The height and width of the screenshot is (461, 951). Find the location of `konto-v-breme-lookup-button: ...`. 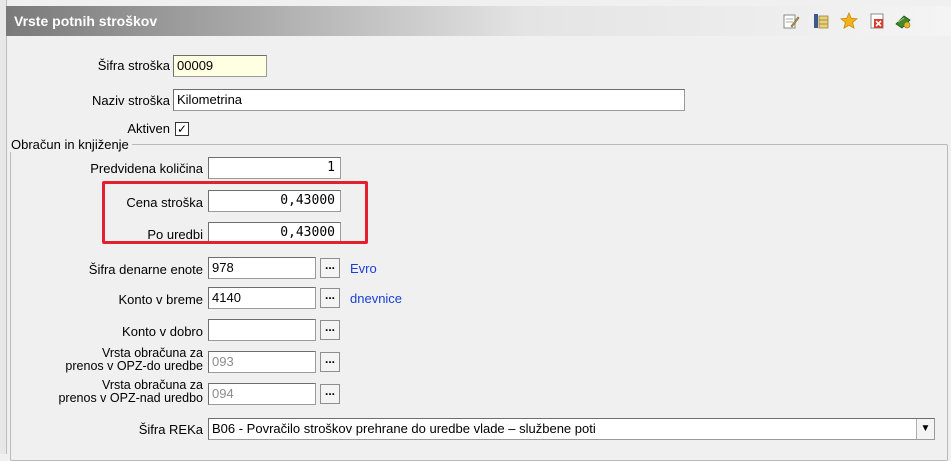

konto-v-breme-lookup-button: ... is located at coordinates (330, 298).